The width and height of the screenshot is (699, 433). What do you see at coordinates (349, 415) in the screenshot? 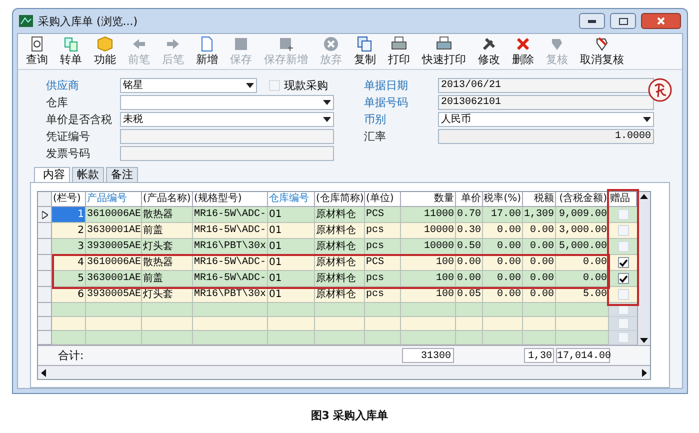
I see `figure-caption: 图3 采购入库单` at bounding box center [349, 415].